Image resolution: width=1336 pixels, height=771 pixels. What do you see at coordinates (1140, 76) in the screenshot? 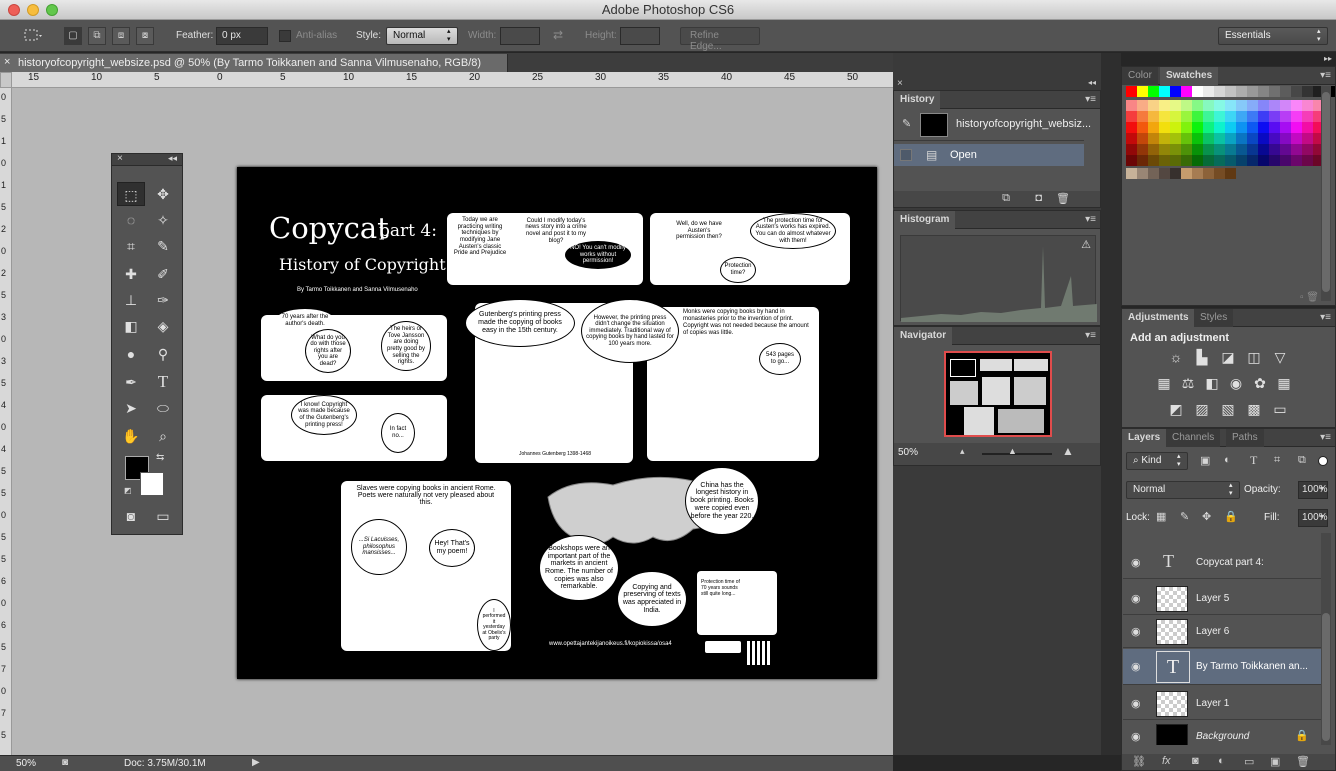
I see `color-tab: Color` at bounding box center [1140, 76].